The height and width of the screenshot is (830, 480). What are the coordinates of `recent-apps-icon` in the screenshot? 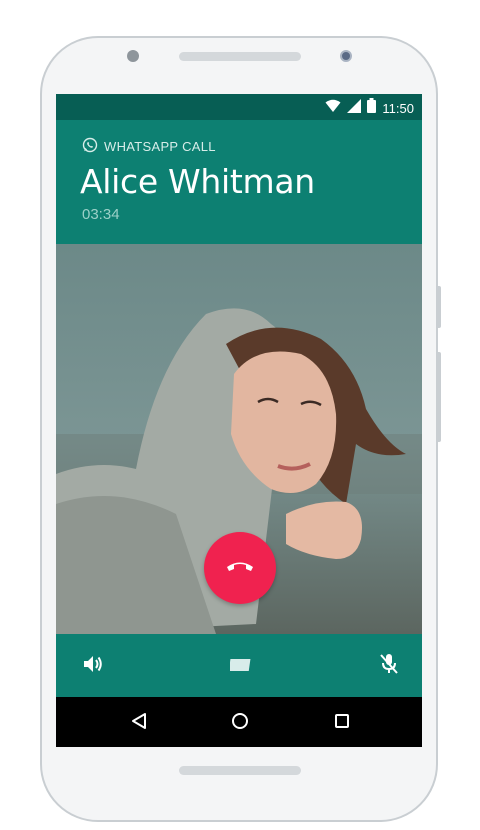 It's located at (342, 723).